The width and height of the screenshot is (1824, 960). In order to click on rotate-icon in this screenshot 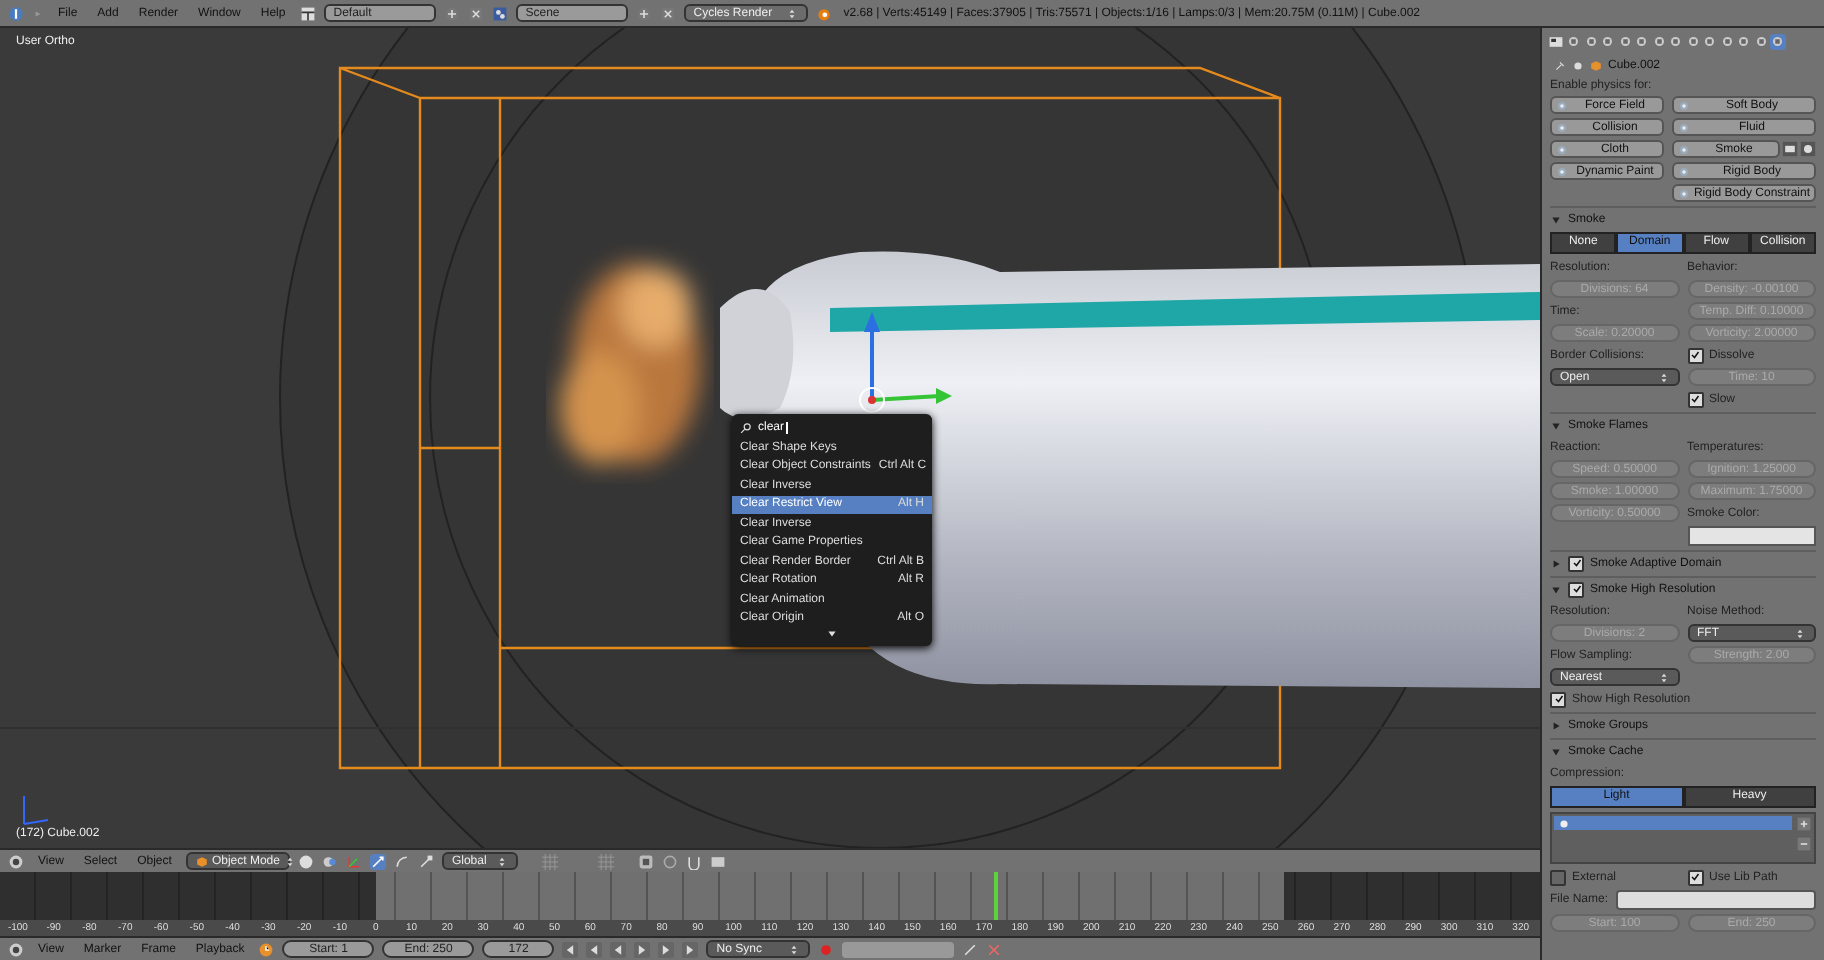, I will do `click(401, 861)`.